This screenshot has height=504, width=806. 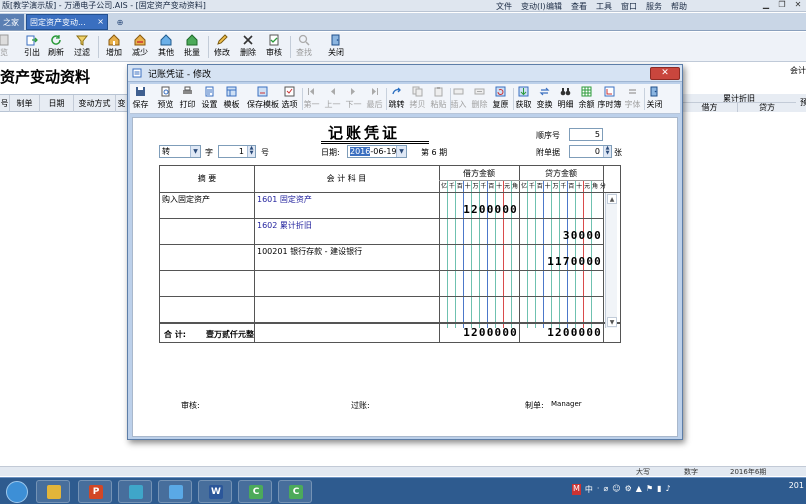 What do you see at coordinates (586, 134) in the screenshot?
I see `sequence-field: 5` at bounding box center [586, 134].